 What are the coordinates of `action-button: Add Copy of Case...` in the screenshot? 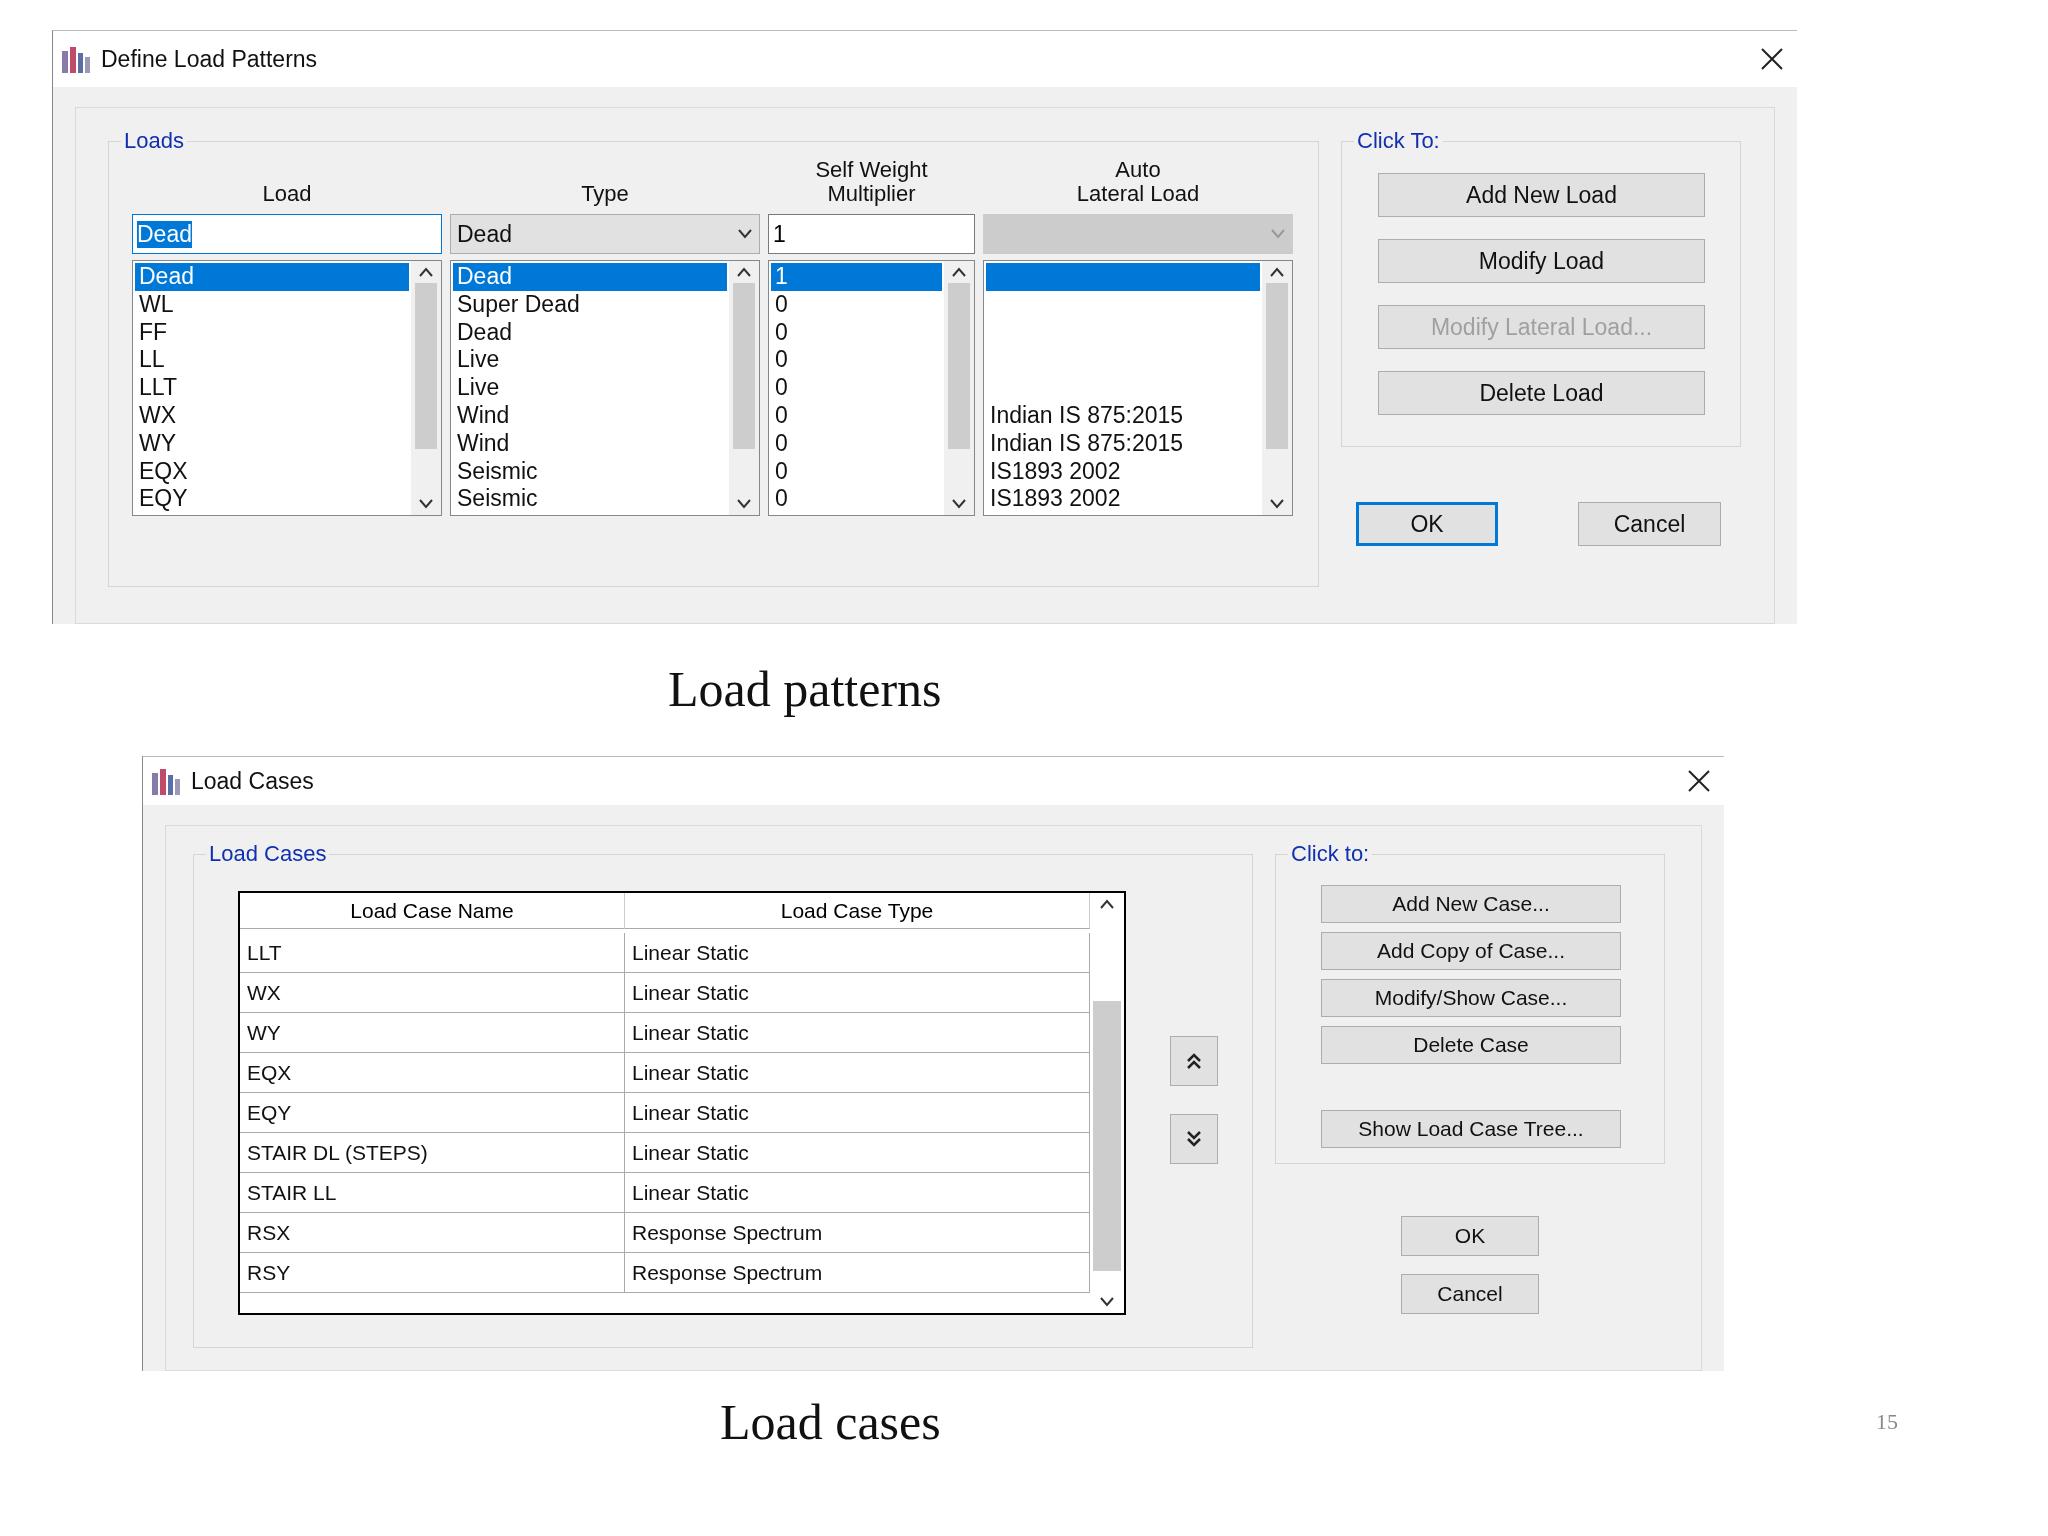 It's located at (1471, 951).